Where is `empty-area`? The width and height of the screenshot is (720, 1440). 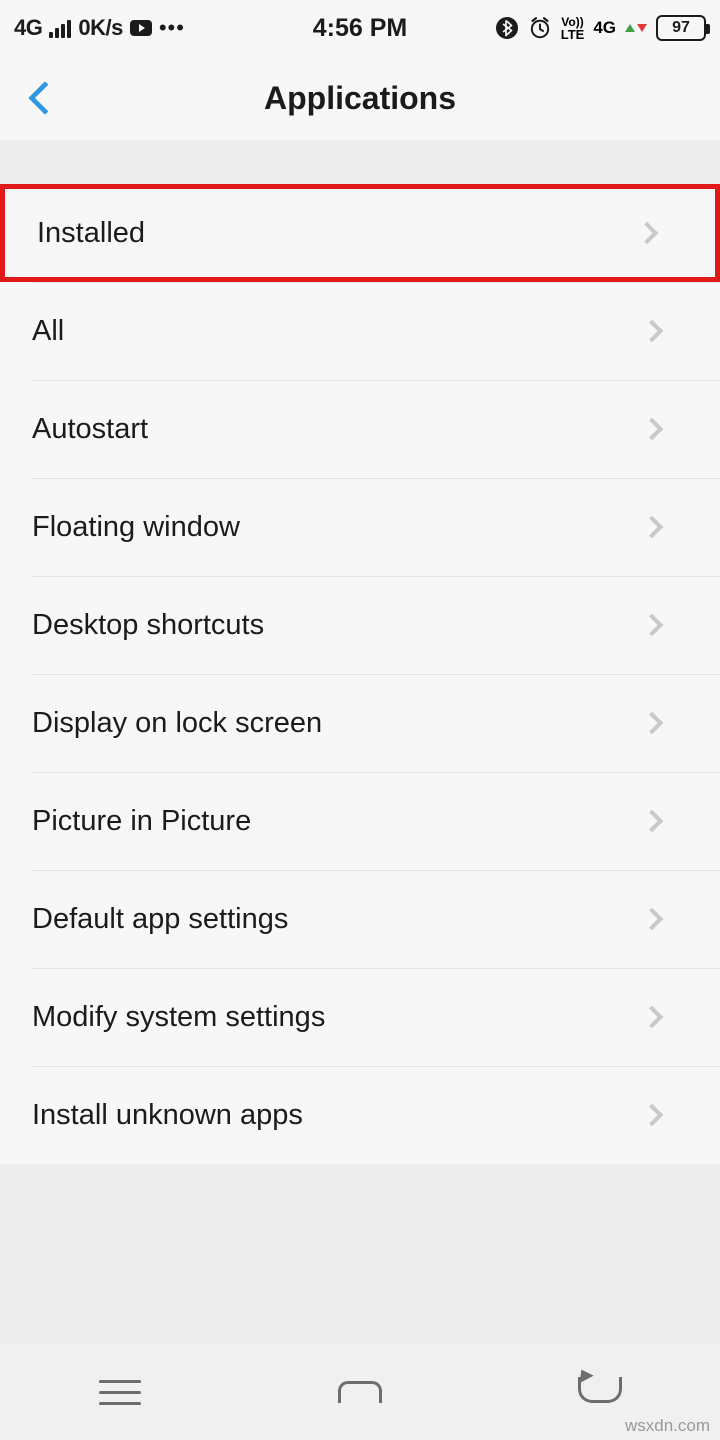 empty-area is located at coordinates (360, 1254).